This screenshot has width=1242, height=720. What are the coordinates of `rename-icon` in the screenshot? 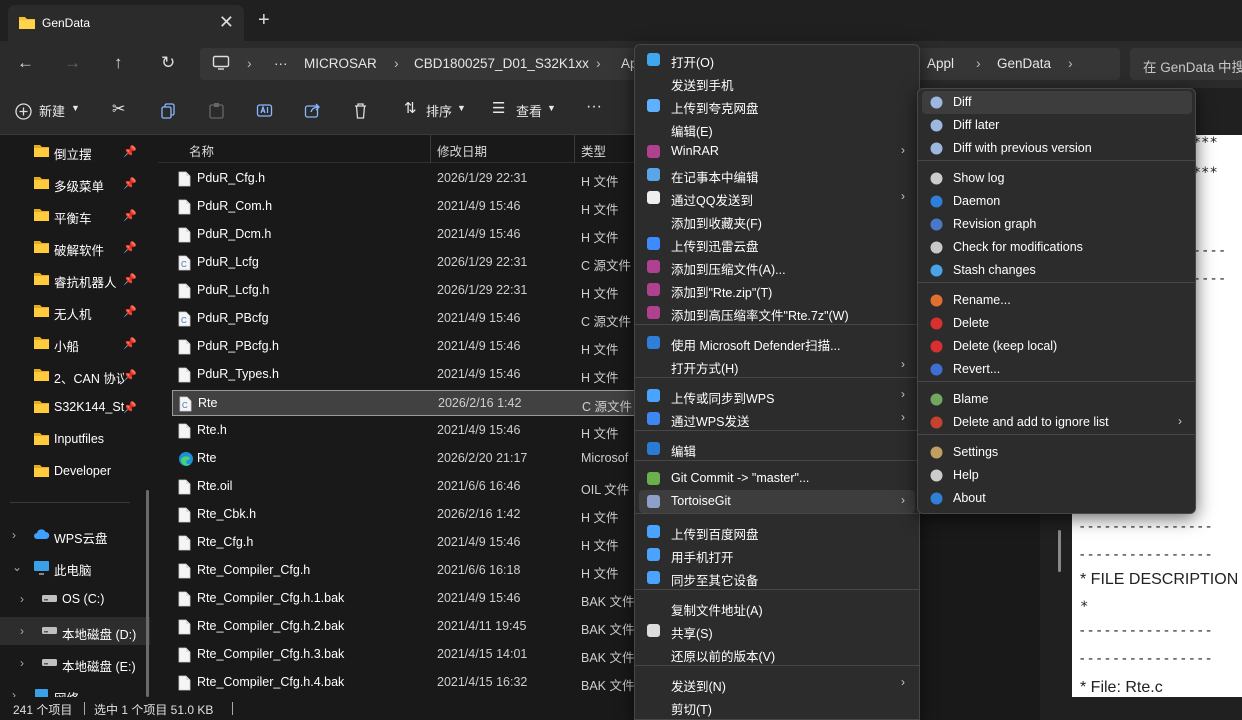 It's located at (264, 110).